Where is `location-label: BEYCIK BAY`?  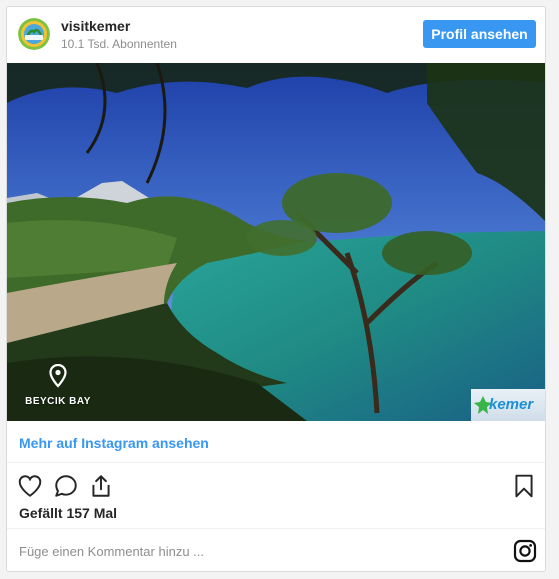
location-label: BEYCIK BAY is located at coordinates (58, 401).